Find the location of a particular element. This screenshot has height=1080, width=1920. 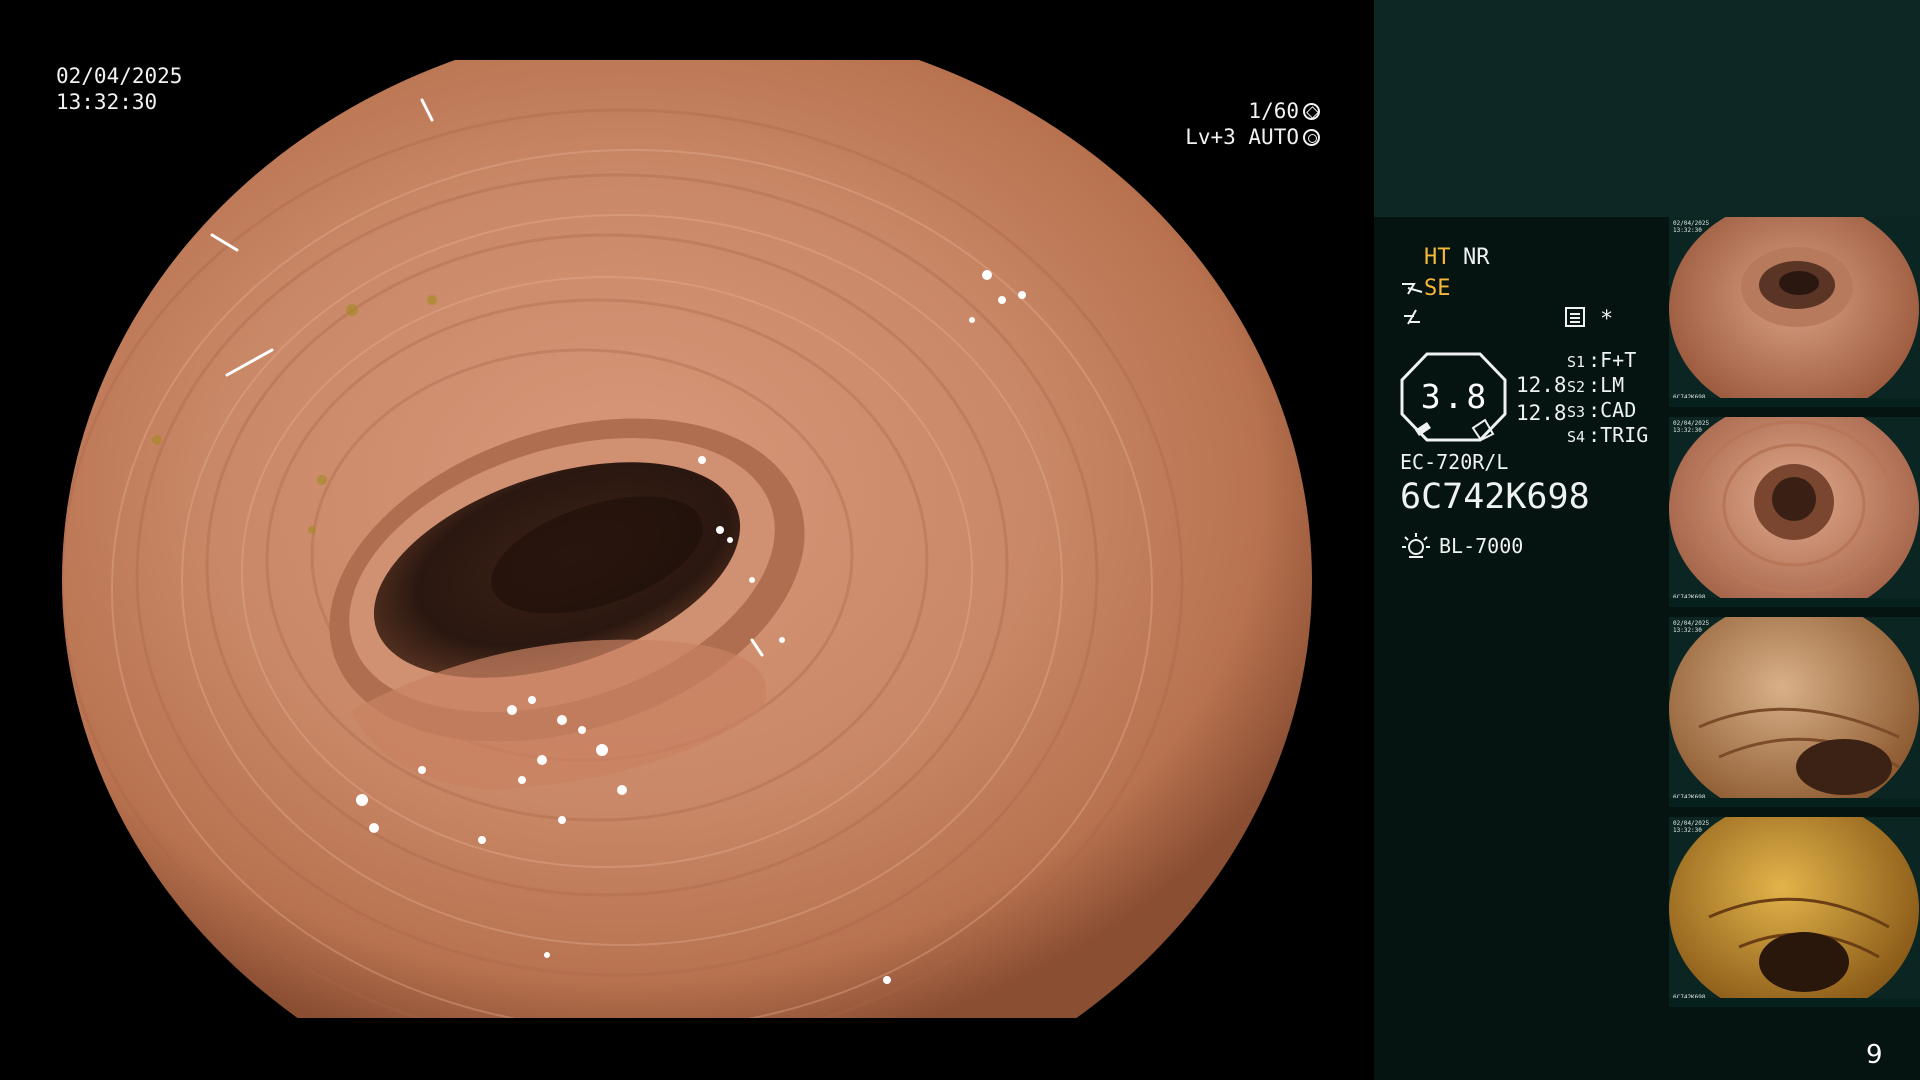

switch-value: F+T is located at coordinates (1618, 360).